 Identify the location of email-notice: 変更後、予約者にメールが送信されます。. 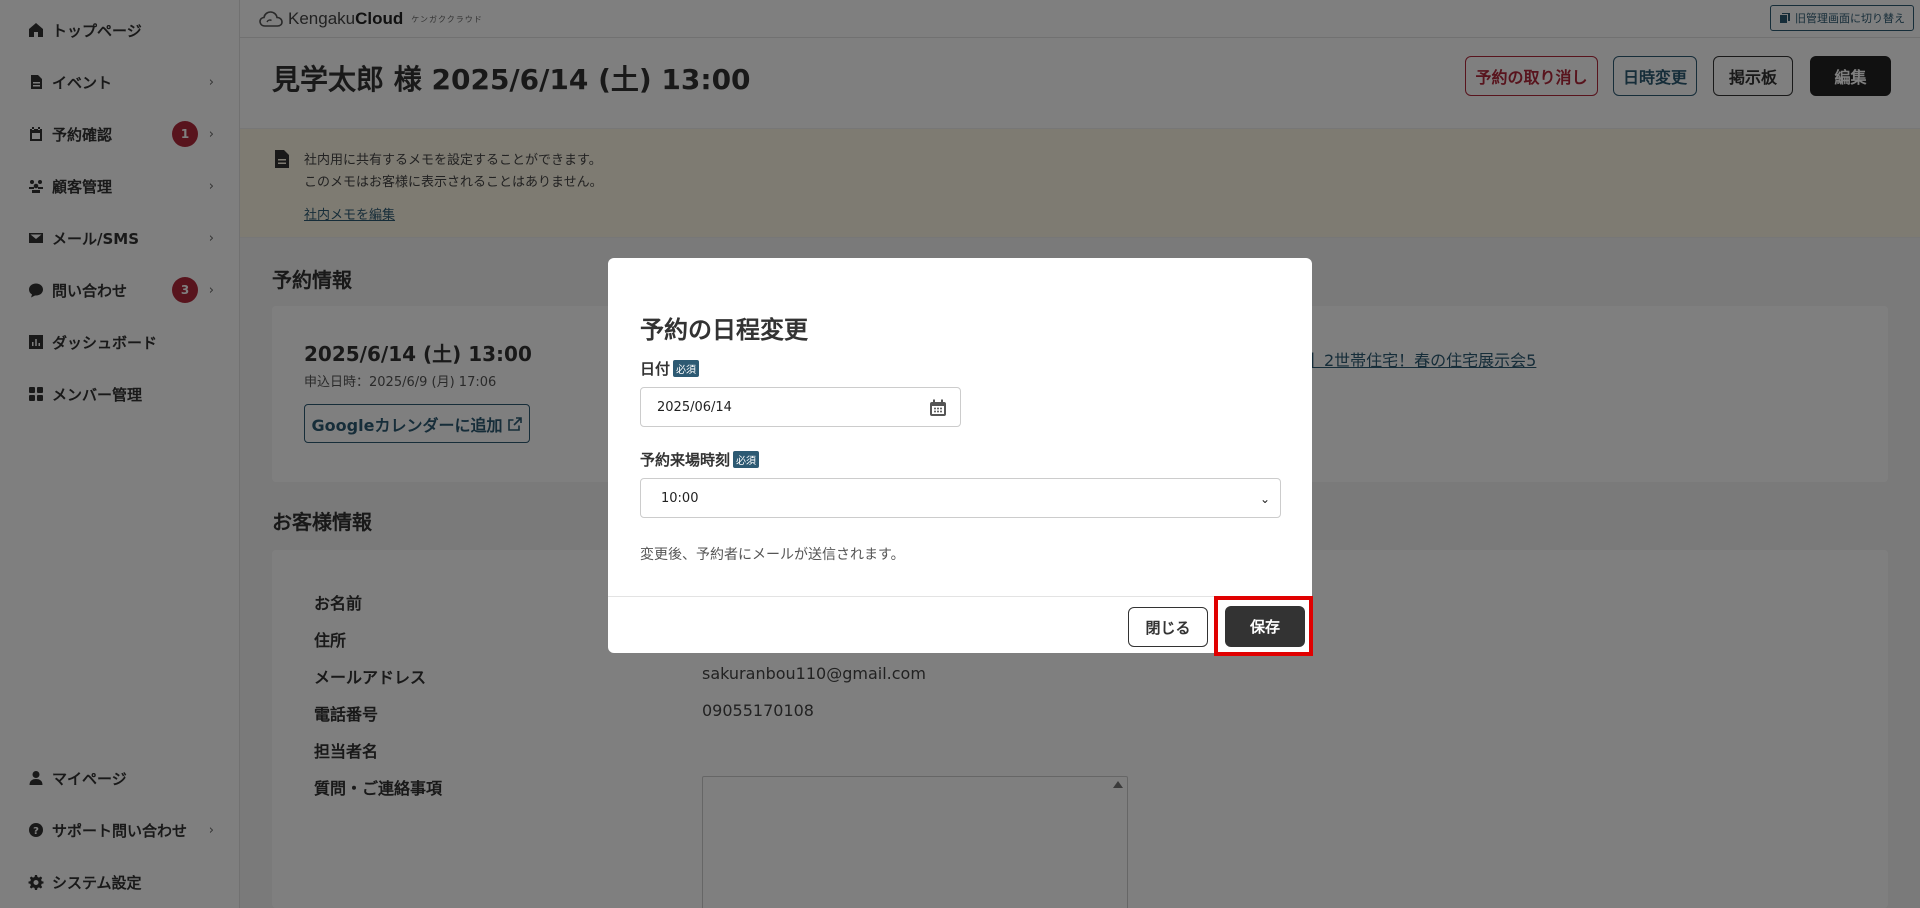
(772, 555).